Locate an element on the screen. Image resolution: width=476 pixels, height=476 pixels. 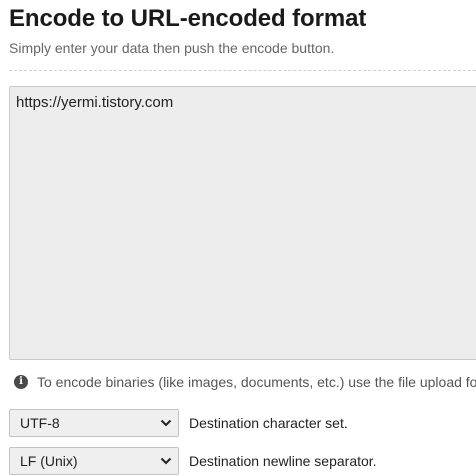
info-icon: i is located at coordinates (21, 382).